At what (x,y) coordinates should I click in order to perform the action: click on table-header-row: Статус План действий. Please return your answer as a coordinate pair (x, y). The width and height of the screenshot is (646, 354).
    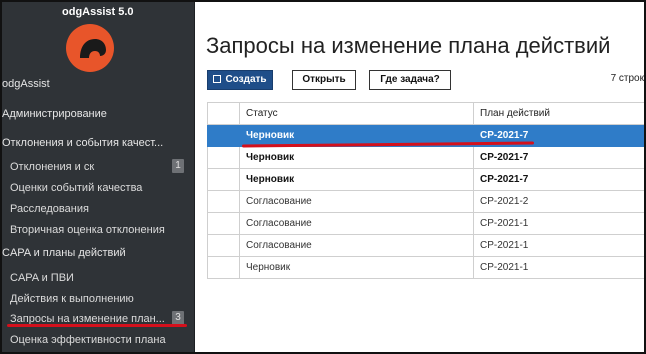
    Looking at the image, I should click on (425, 113).